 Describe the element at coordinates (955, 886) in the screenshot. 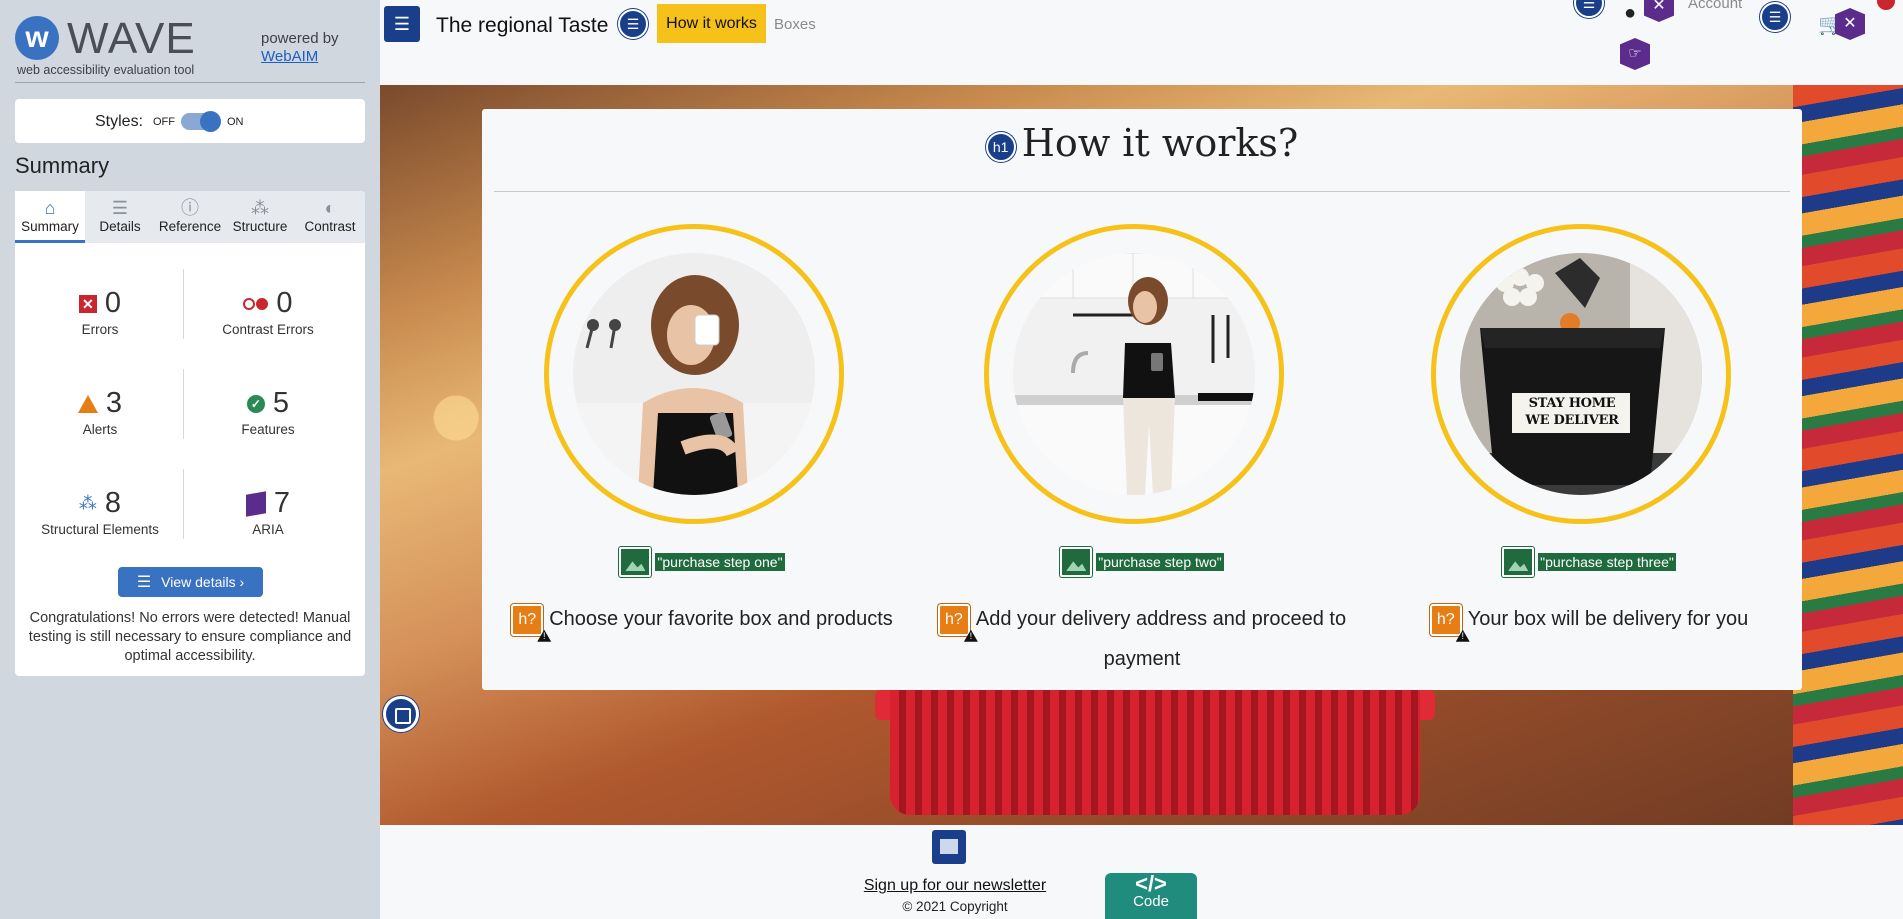

I see `newsletter-link: Sign up for our newsletter` at that location.